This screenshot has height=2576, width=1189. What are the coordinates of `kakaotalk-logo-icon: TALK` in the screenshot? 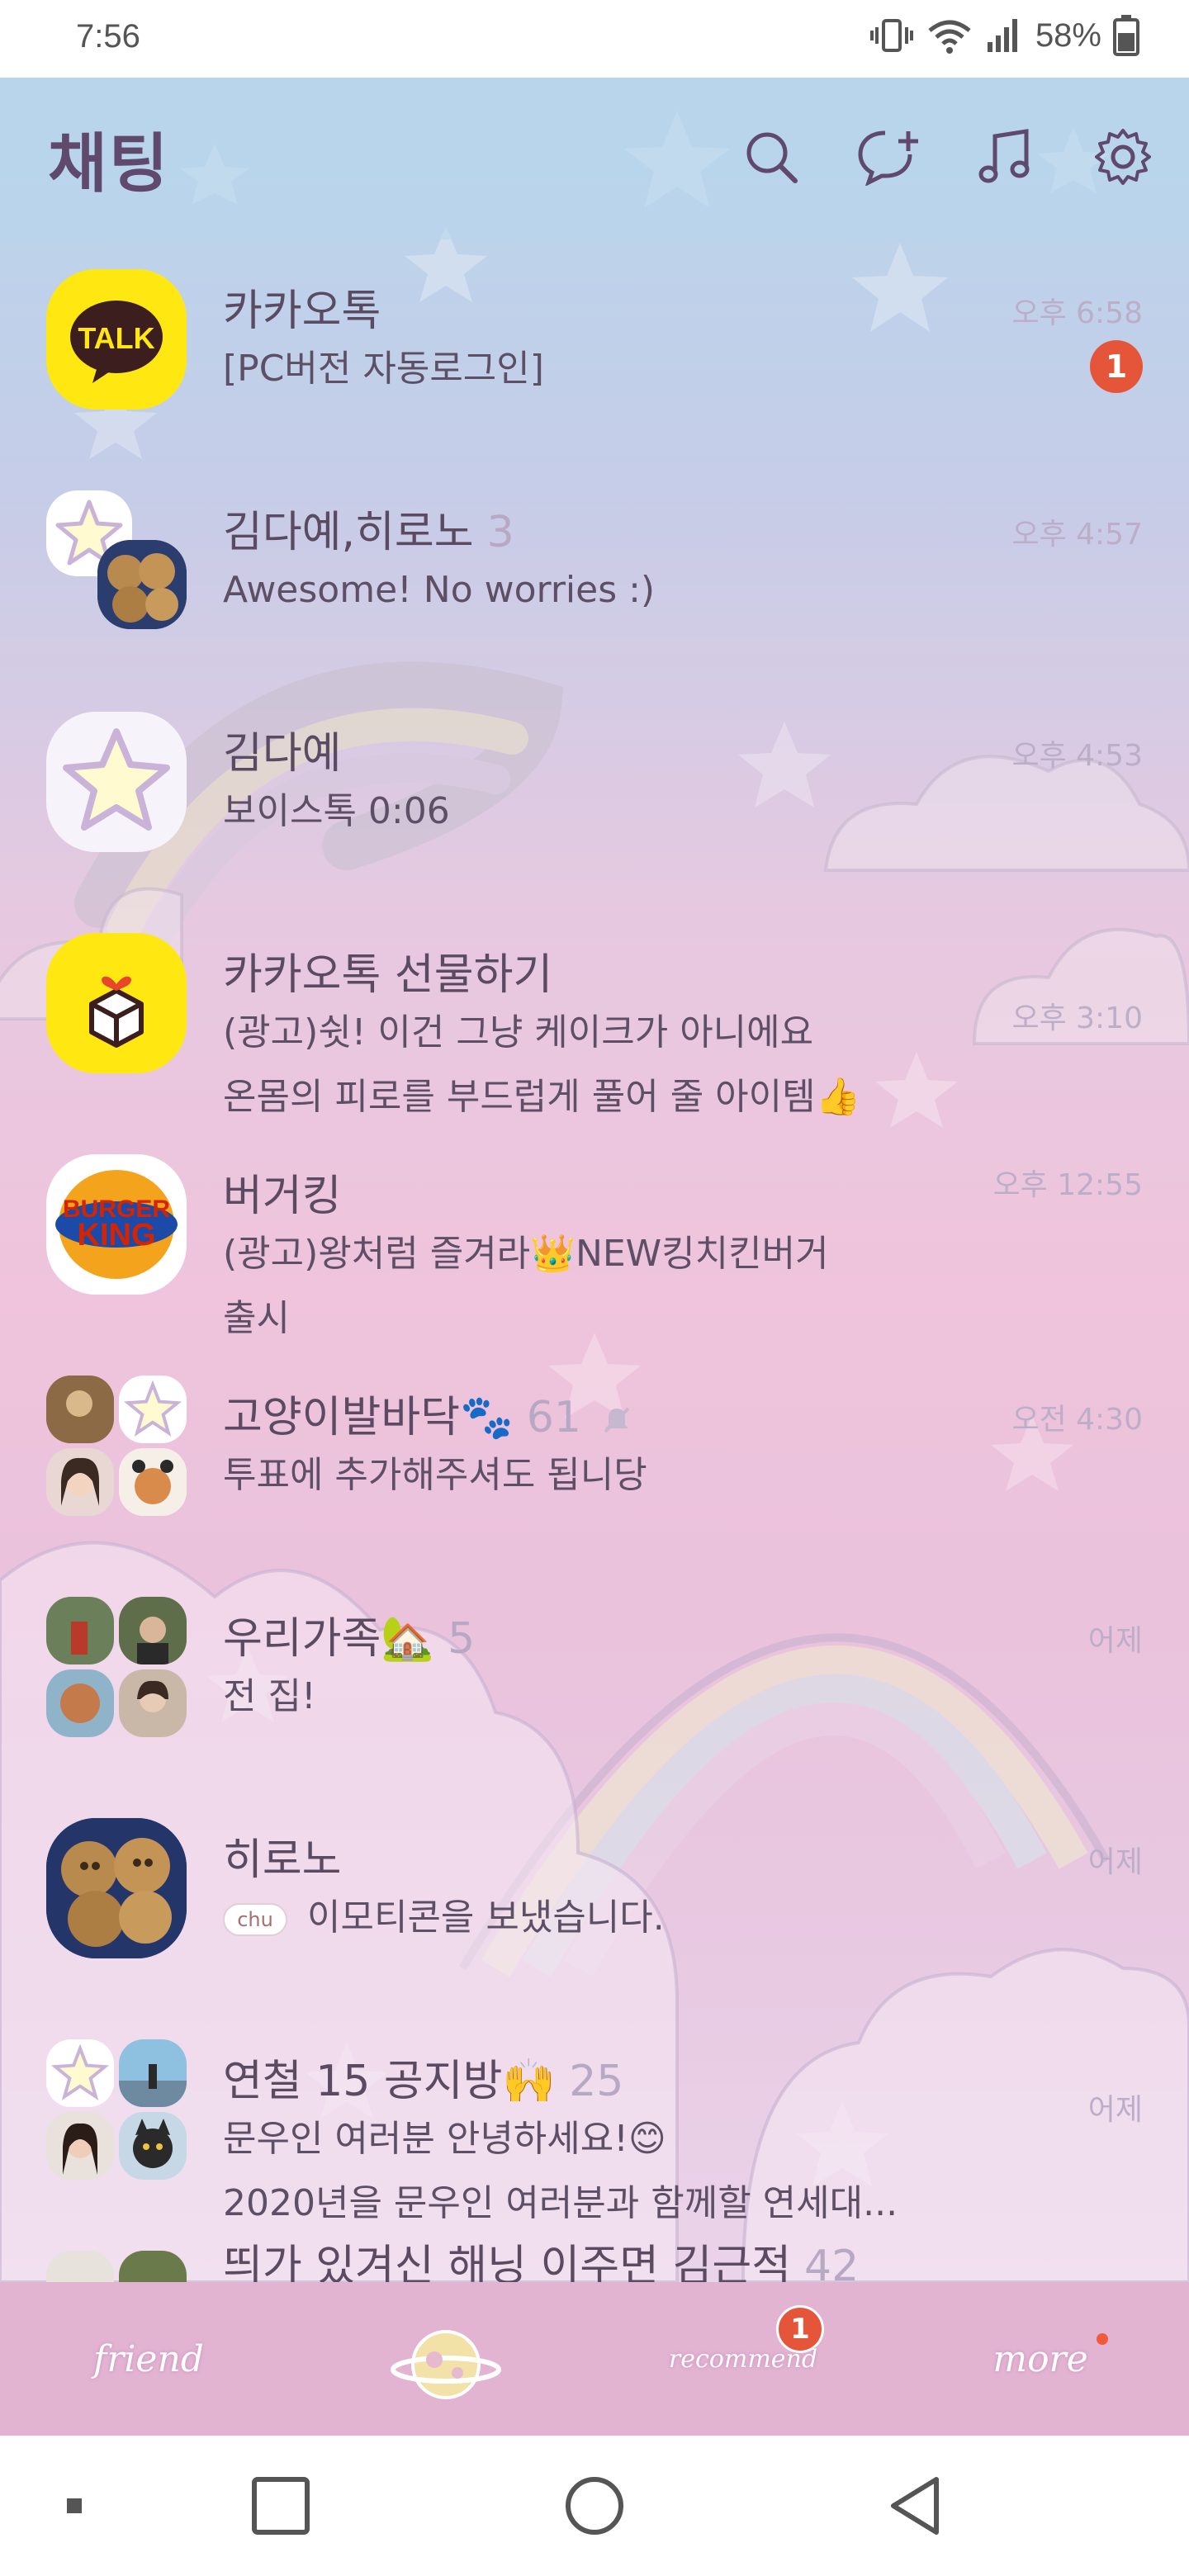 It's located at (116, 342).